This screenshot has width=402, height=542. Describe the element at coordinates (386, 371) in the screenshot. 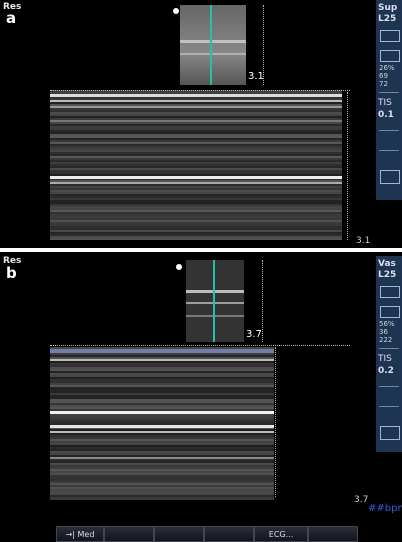

I see `tis-value: 0.2` at that location.